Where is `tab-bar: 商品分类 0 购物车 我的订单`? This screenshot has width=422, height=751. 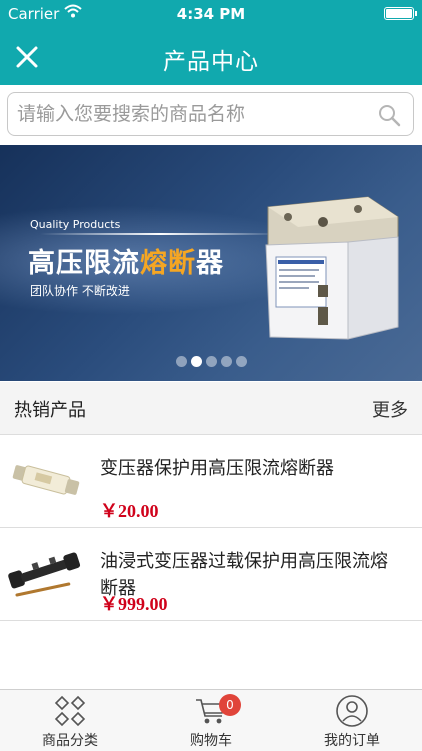
tab-bar: 商品分类 0 购物车 我的订单 is located at coordinates (211, 720).